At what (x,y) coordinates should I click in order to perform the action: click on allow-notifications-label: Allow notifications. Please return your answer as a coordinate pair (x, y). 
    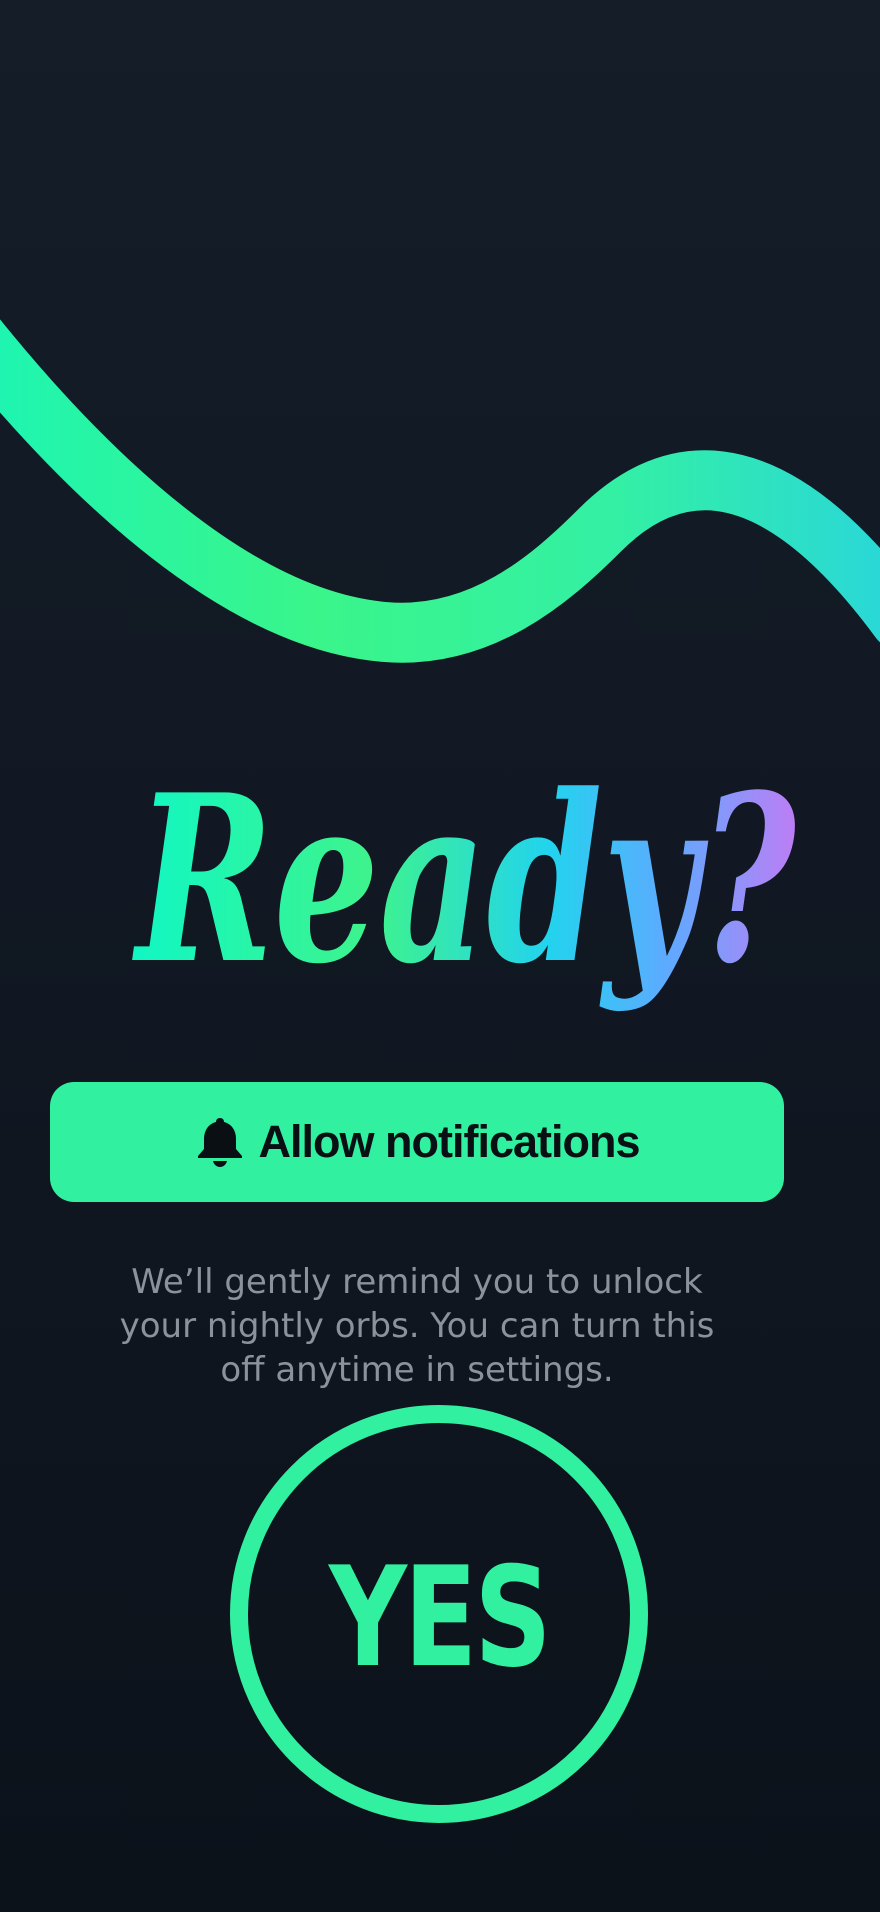
    Looking at the image, I should click on (449, 1141).